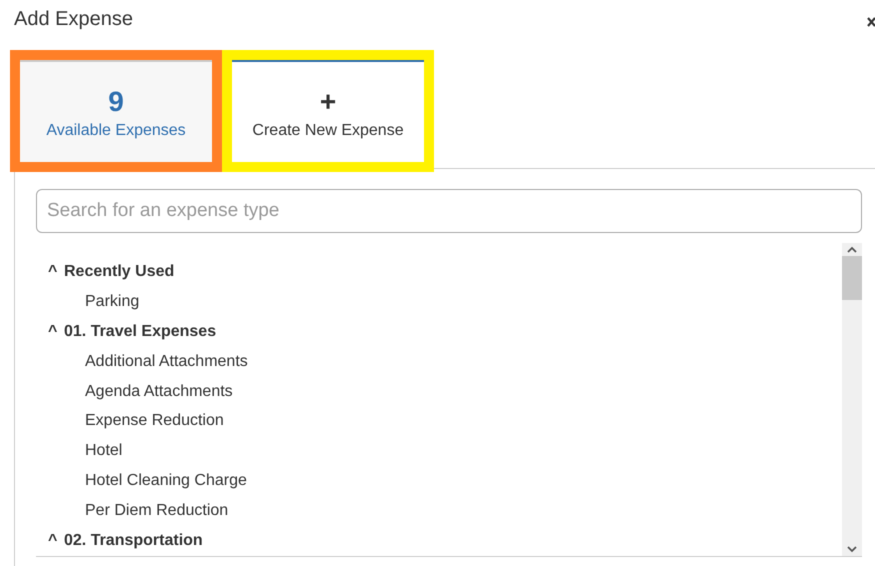  Describe the element at coordinates (148, 361) in the screenshot. I see `list-item: Additional Attachments` at that location.